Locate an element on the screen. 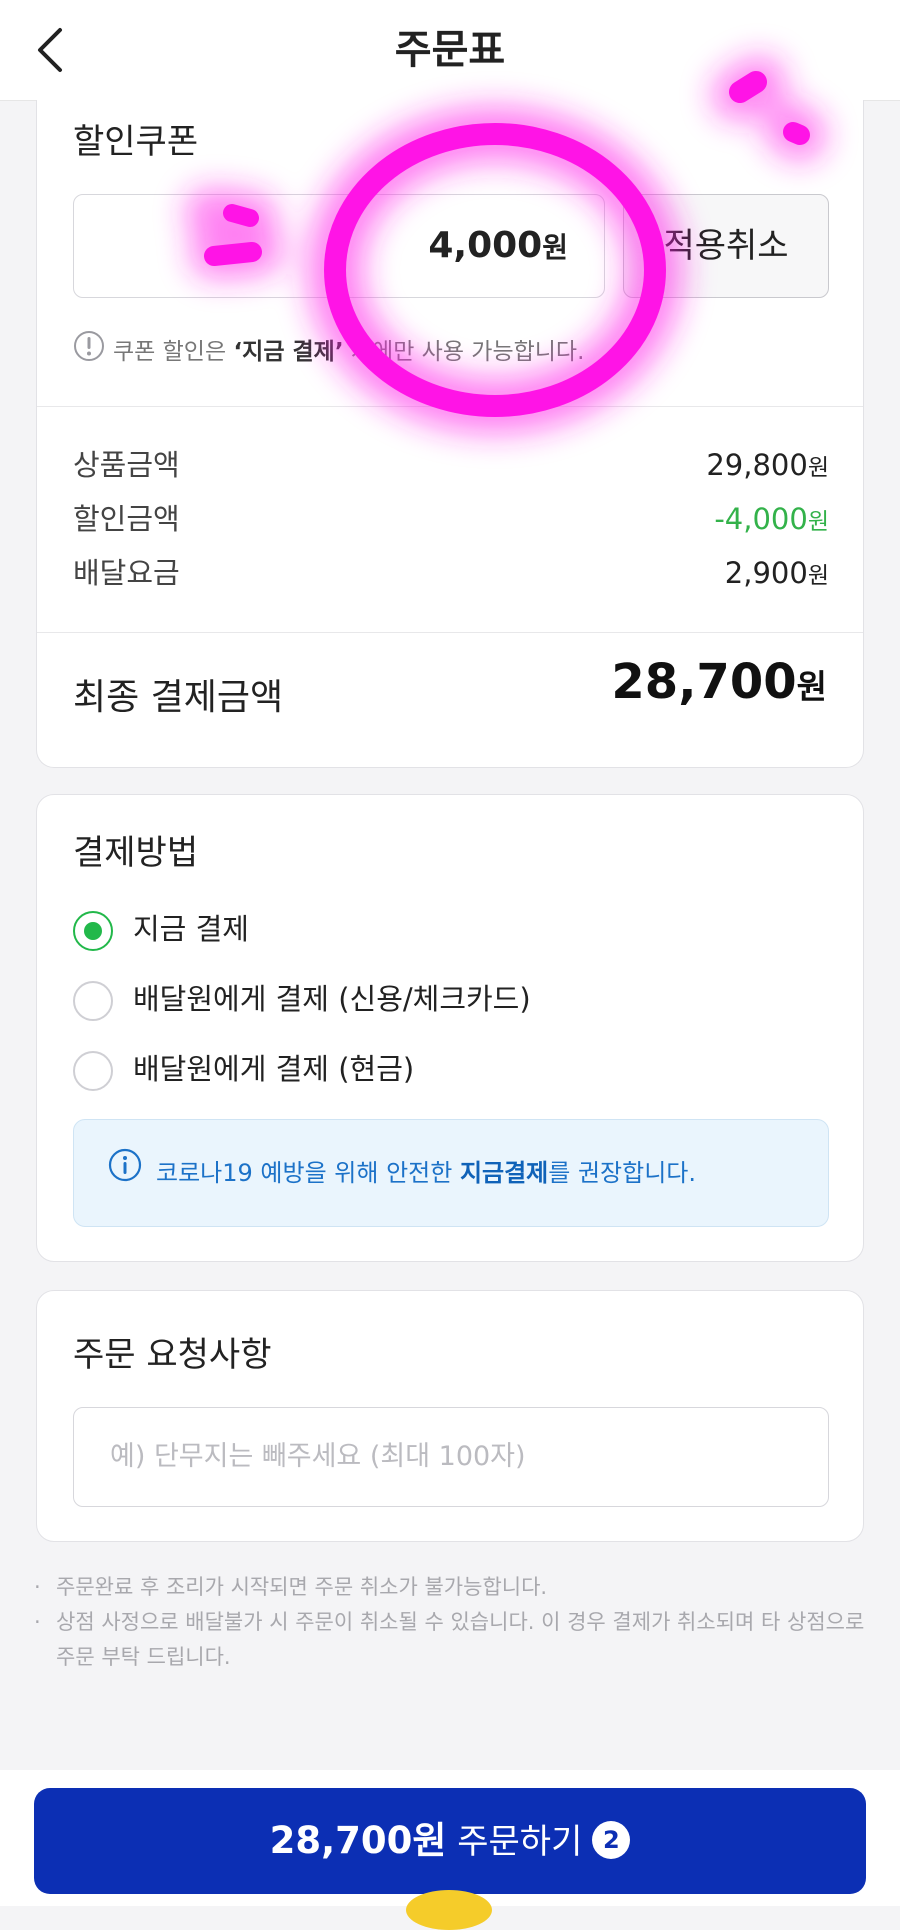  coupon-section-title: 할인쿠폰 is located at coordinates (136, 142).